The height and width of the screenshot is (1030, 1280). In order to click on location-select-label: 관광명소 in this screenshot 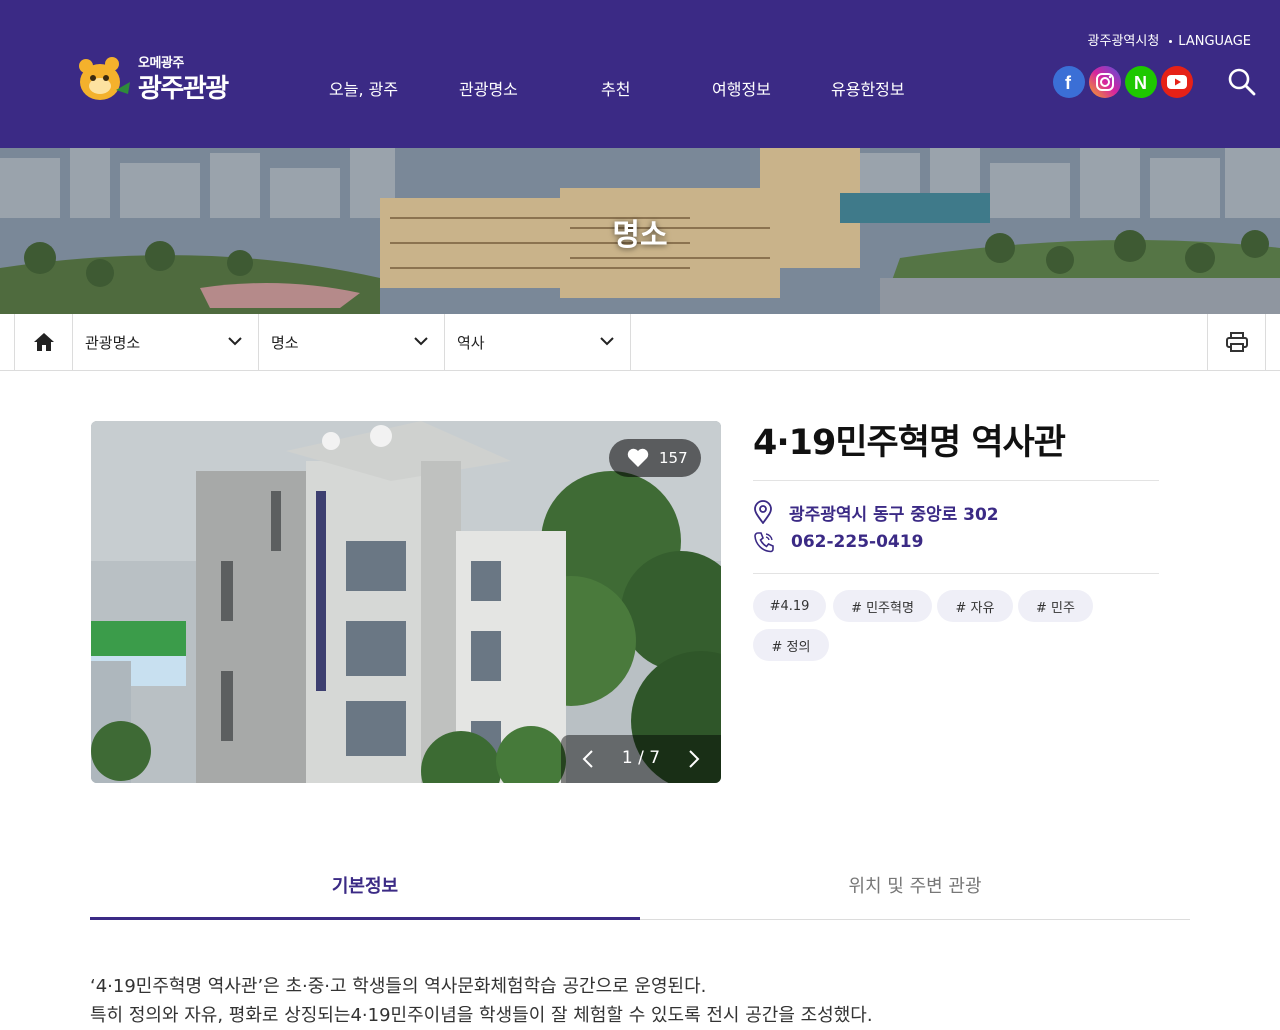, I will do `click(113, 343)`.